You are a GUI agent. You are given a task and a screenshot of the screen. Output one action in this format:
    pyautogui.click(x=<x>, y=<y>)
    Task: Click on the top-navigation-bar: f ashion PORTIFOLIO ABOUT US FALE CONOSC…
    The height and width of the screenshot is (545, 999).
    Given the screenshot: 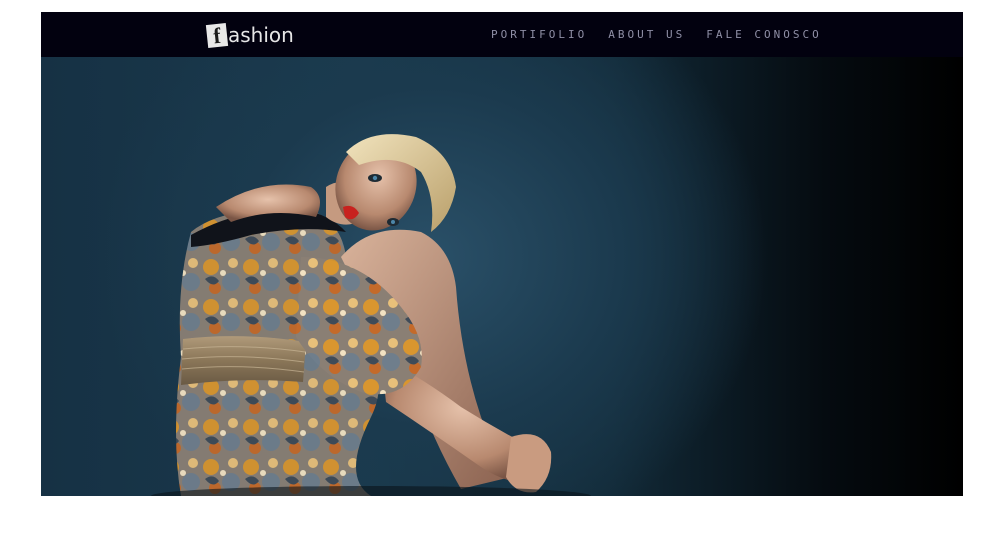 What is the action you would take?
    pyautogui.click(x=502, y=34)
    